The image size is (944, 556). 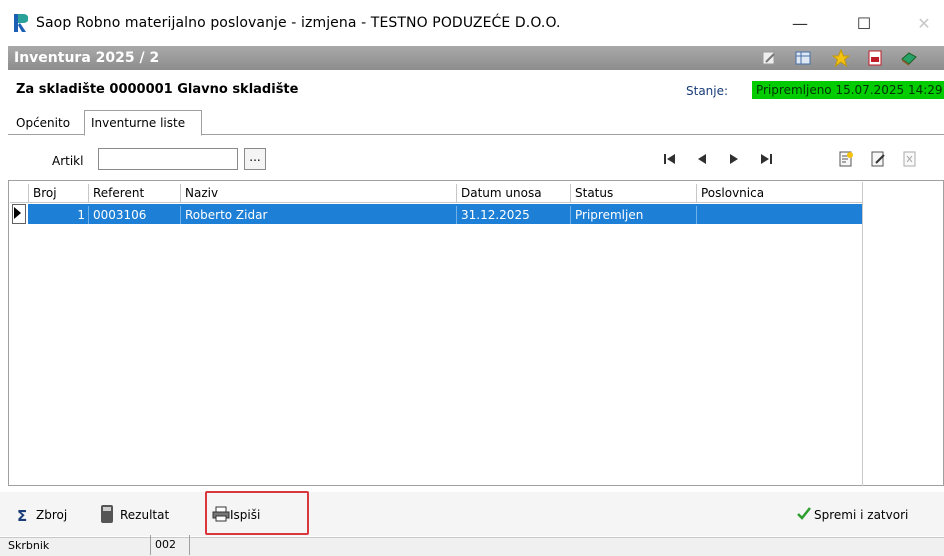 What do you see at coordinates (766, 159) in the screenshot?
I see `last-record-icon` at bounding box center [766, 159].